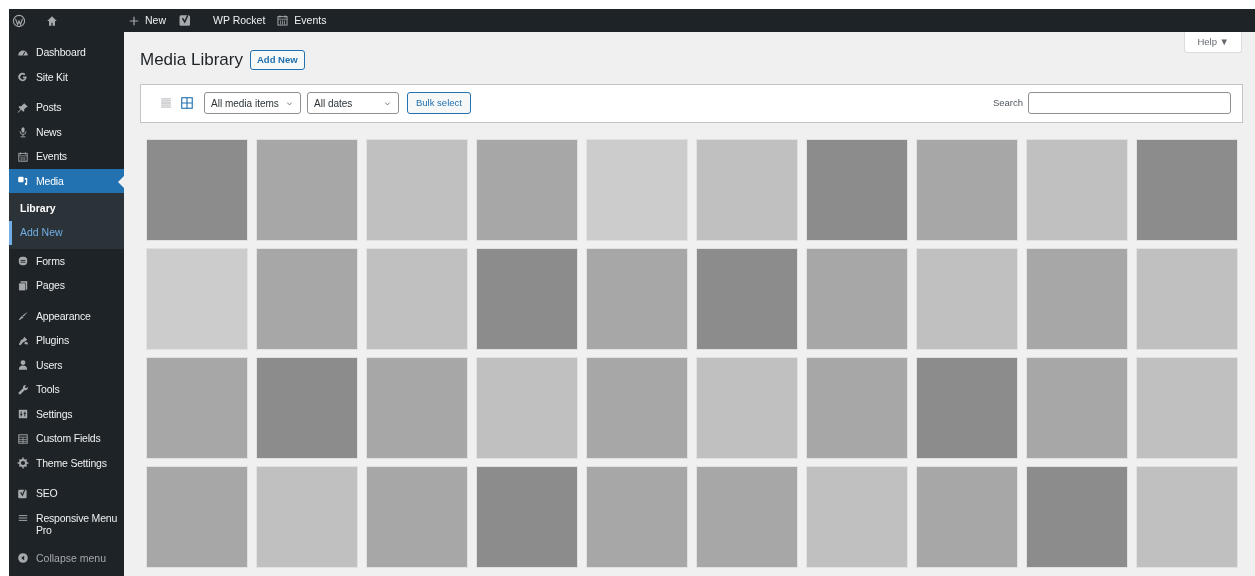 This screenshot has width=1255, height=576. What do you see at coordinates (23, 77) in the screenshot?
I see `google-g-icon` at bounding box center [23, 77].